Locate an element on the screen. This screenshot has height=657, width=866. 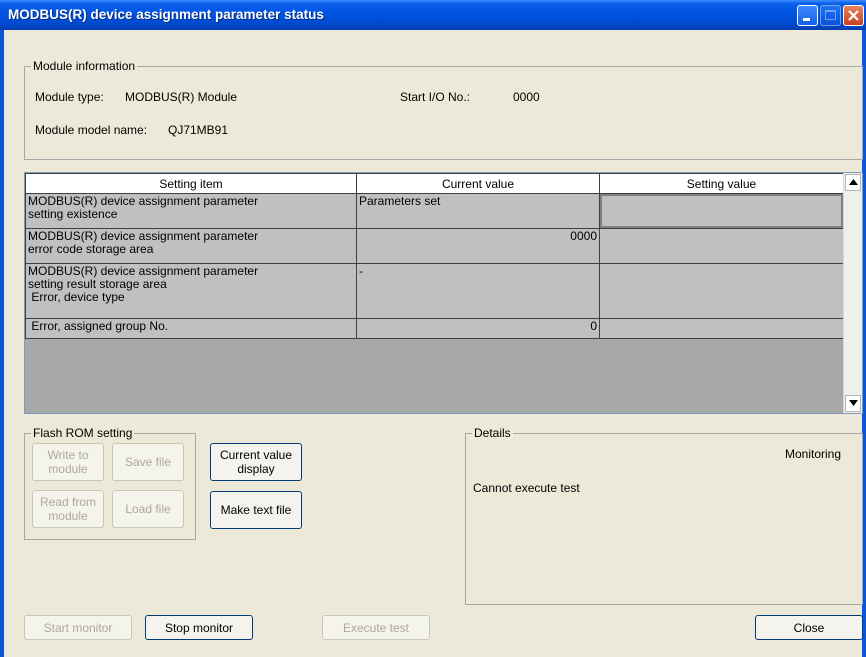
setting-item-line: setting existence is located at coordinates (73, 214).